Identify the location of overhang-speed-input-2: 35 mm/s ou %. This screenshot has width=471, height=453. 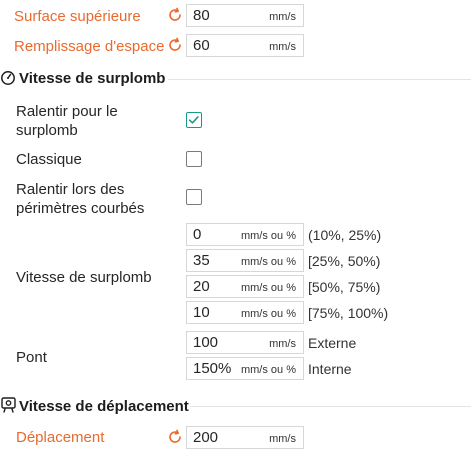
(245, 260).